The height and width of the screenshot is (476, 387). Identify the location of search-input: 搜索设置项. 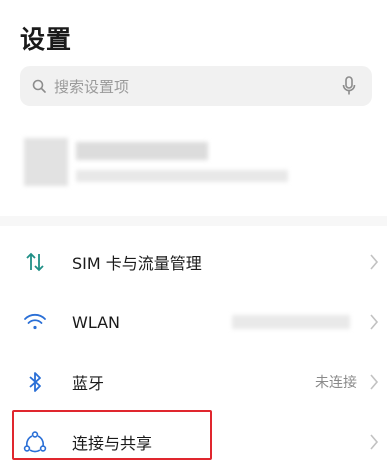
(198, 86).